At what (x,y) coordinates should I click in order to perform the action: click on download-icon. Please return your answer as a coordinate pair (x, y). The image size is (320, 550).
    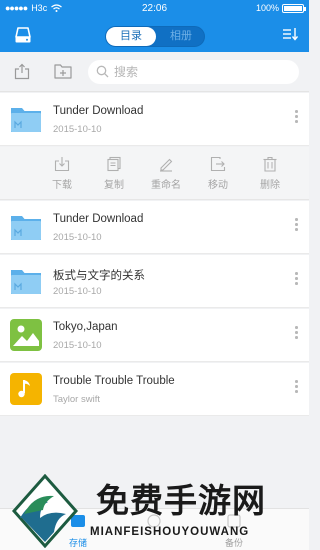
    Looking at the image, I should click on (62, 164).